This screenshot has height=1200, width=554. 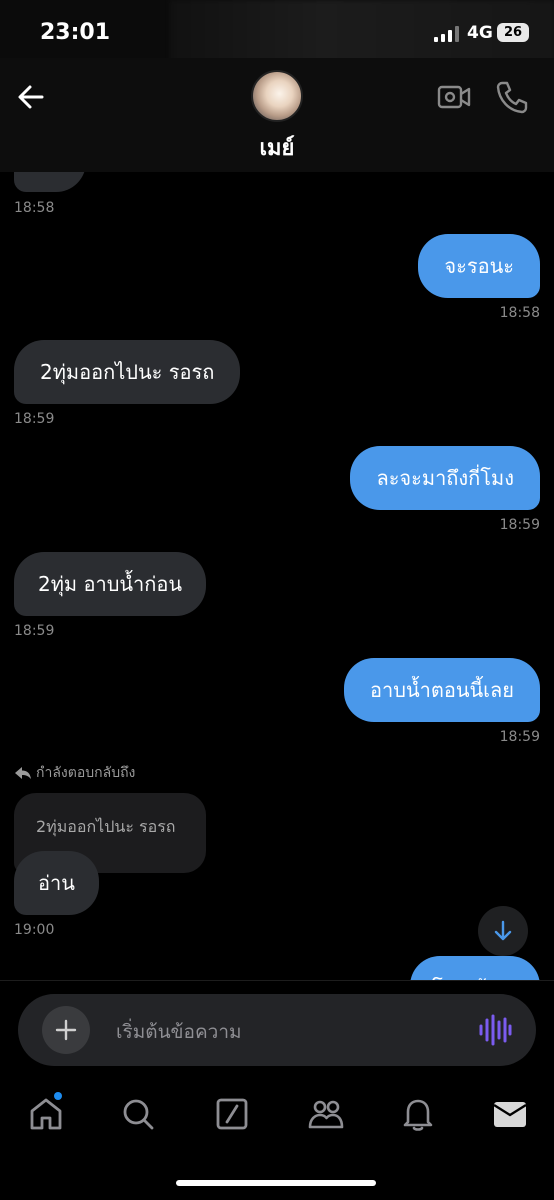 What do you see at coordinates (276, 1183) in the screenshot?
I see `home-indicator` at bounding box center [276, 1183].